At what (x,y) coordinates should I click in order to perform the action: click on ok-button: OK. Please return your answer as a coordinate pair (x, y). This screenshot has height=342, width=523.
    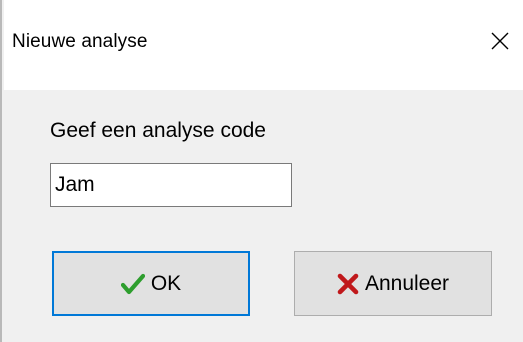
    Looking at the image, I should click on (151, 283).